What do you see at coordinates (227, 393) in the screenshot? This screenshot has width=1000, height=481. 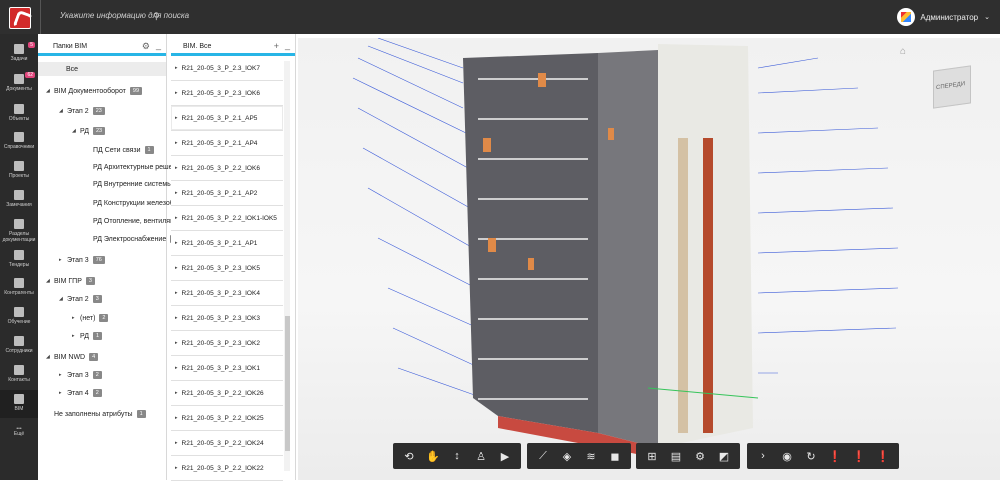 I see `model-row: ▸ R21_20-05_3_P_2.2_IOK26` at bounding box center [227, 393].